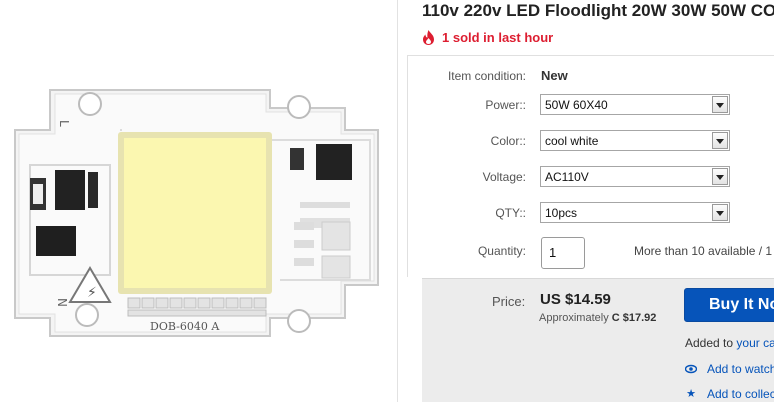 The width and height of the screenshot is (774, 402). What do you see at coordinates (729, 305) in the screenshot?
I see `buy-it-now-button: Buy It Now` at bounding box center [729, 305].